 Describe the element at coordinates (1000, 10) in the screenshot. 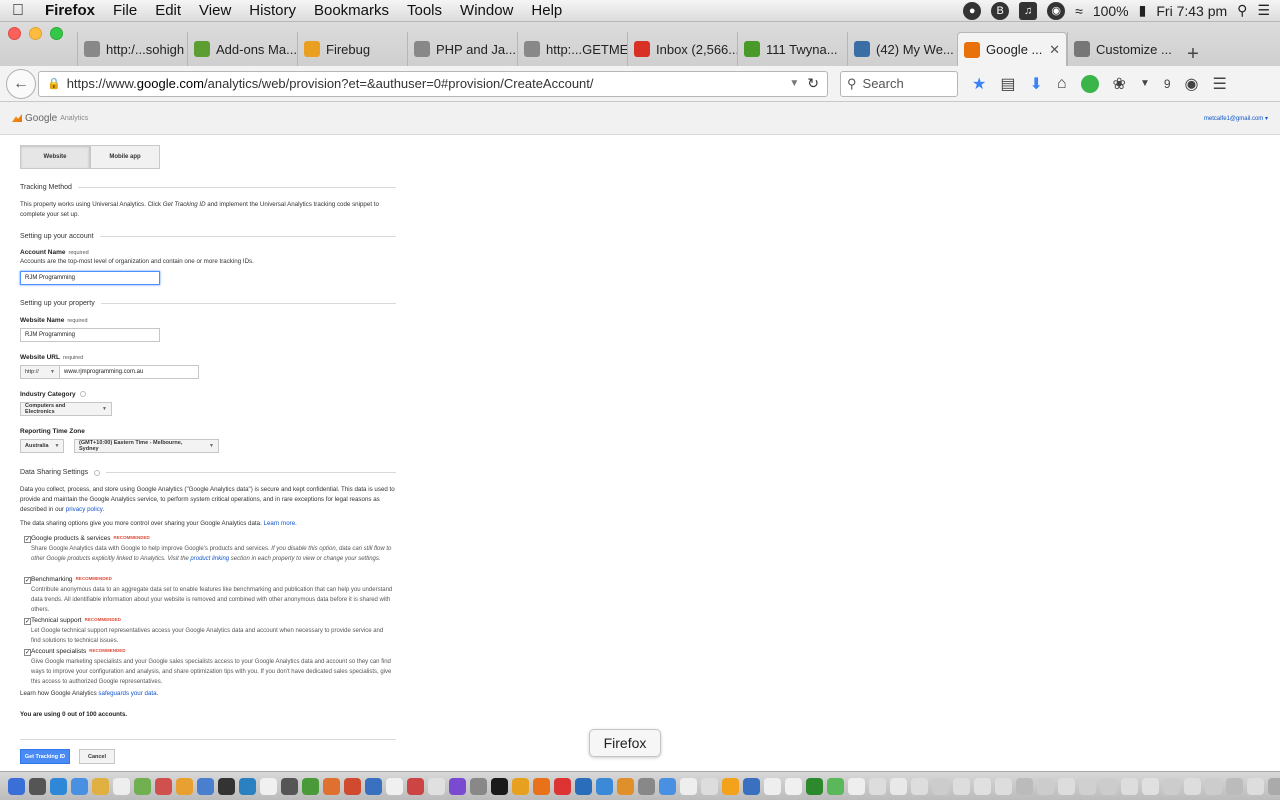

I see `bold-b-icon: B` at that location.